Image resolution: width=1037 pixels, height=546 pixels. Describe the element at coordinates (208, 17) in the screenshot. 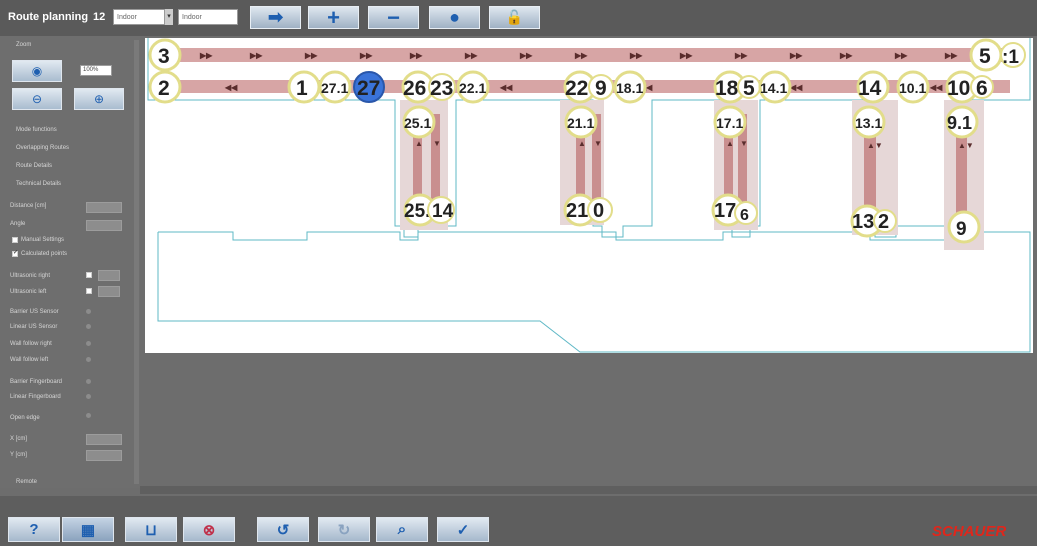

I see `location-select: Indoor` at that location.